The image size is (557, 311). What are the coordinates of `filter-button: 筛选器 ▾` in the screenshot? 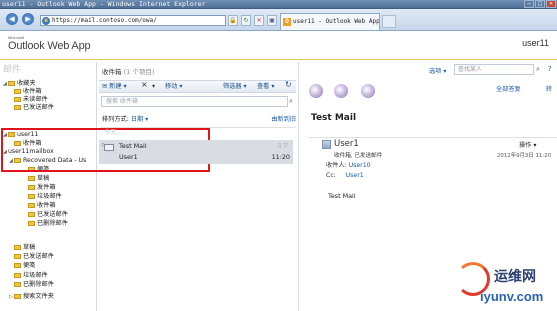 It's located at (235, 87).